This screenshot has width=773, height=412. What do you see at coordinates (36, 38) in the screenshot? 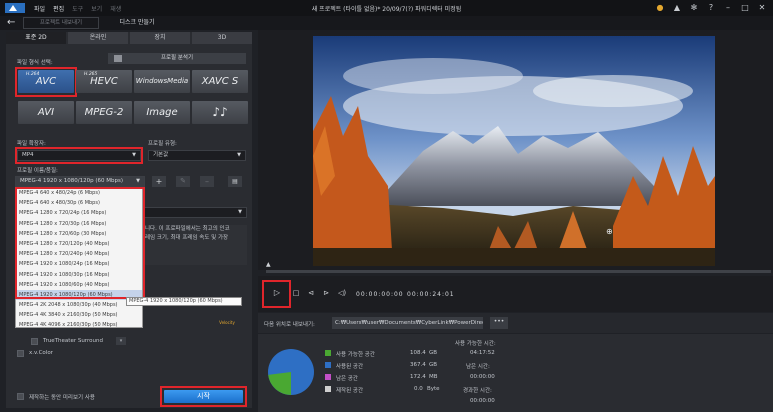
I see `tab-standard-2d: 표준 2D` at bounding box center [36, 38].